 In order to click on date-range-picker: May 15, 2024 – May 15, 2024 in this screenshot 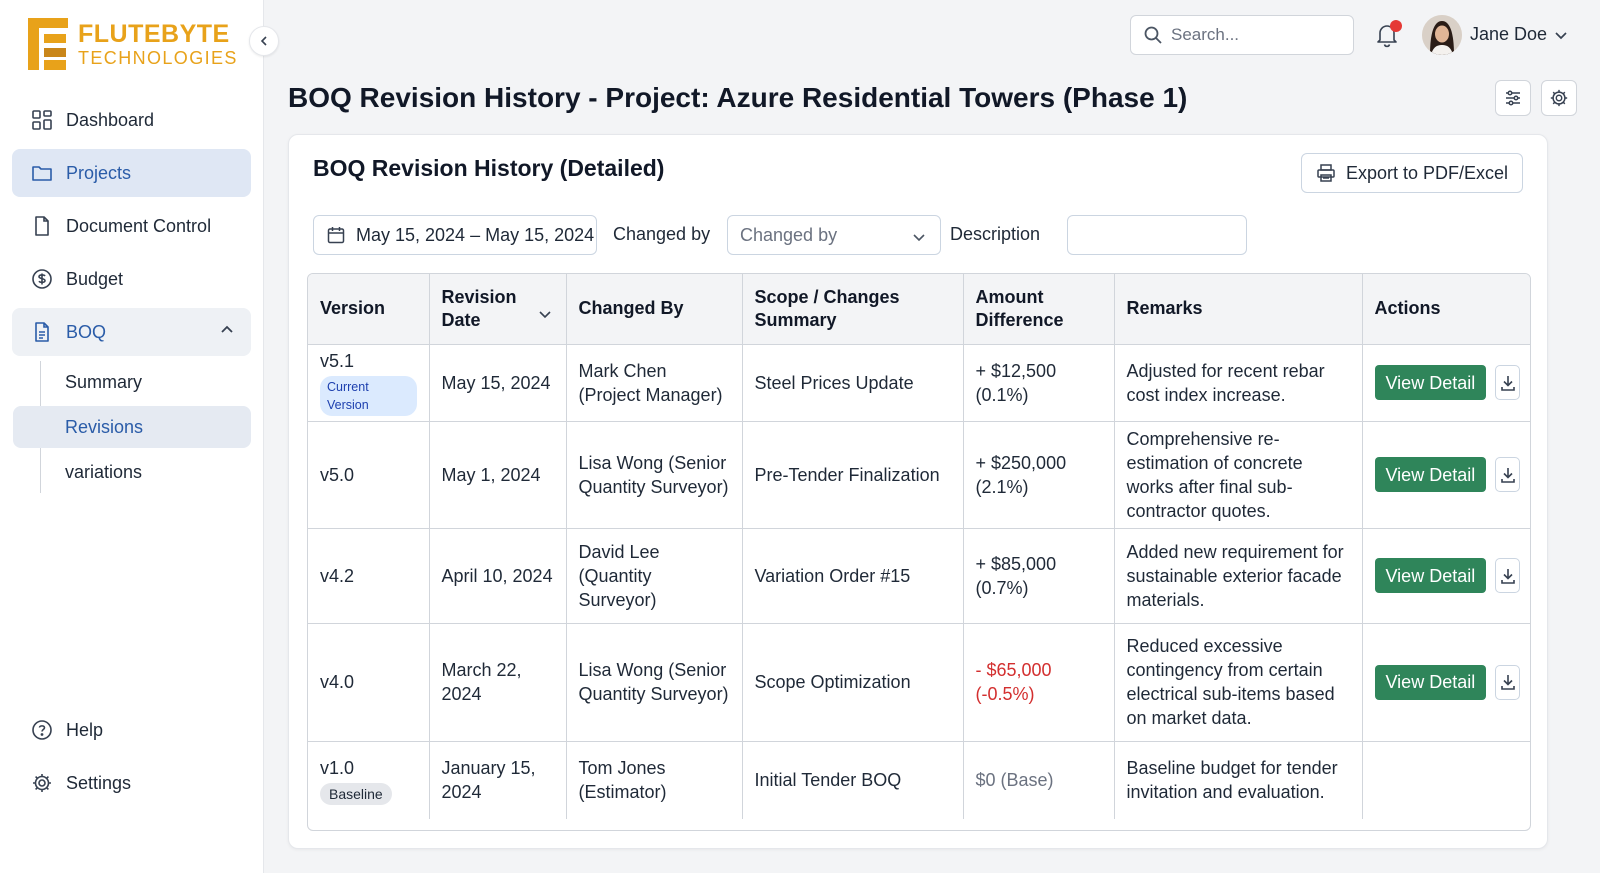, I will do `click(455, 235)`.